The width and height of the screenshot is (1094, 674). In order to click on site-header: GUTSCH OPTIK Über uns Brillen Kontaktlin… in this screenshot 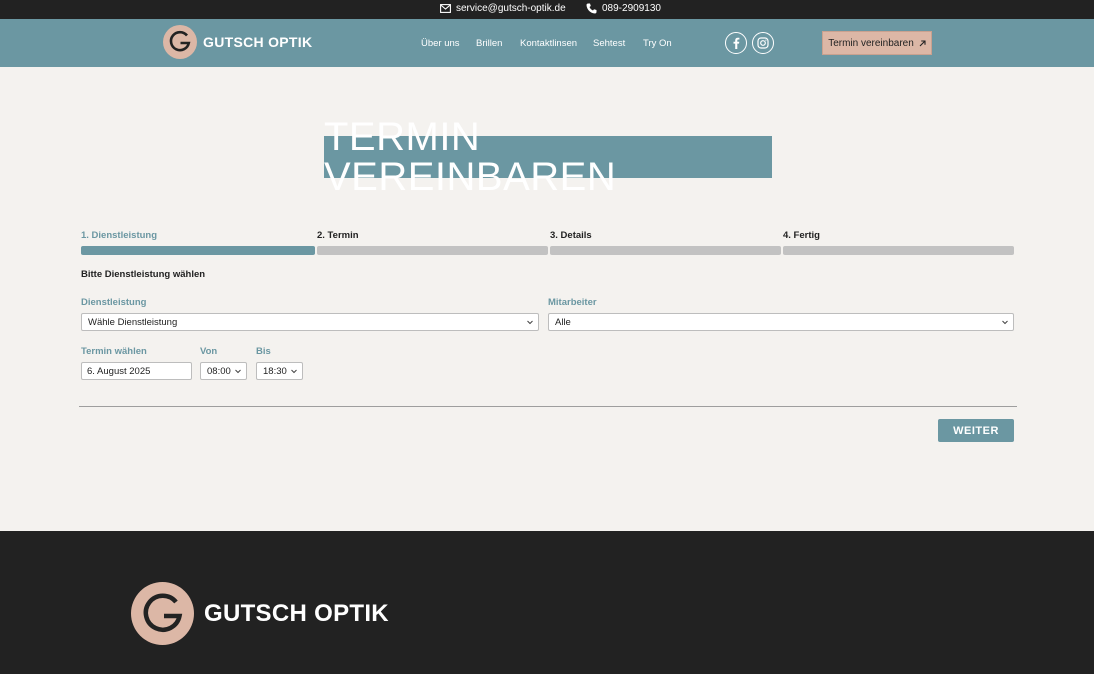, I will do `click(547, 43)`.